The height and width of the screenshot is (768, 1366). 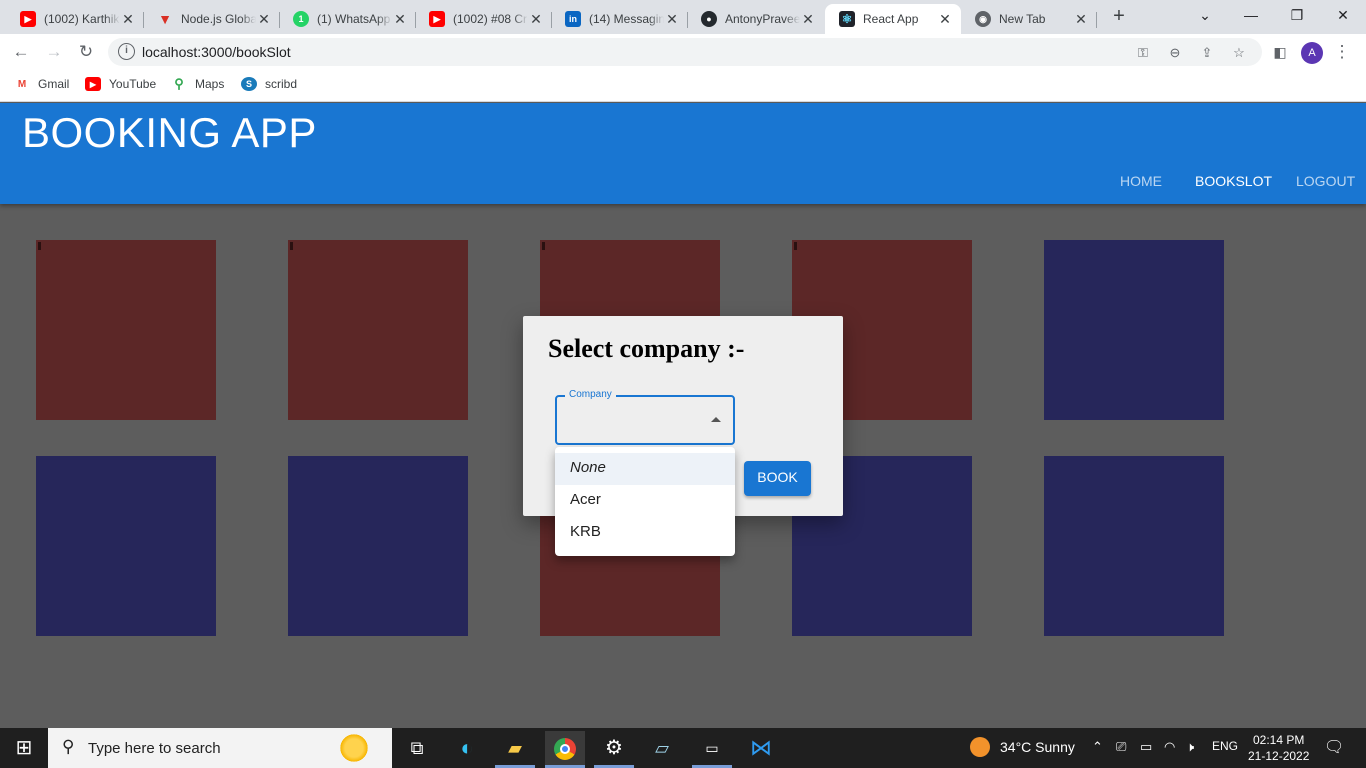 What do you see at coordinates (515, 748) in the screenshot?
I see `file-explorer-icon: ▰` at bounding box center [515, 748].